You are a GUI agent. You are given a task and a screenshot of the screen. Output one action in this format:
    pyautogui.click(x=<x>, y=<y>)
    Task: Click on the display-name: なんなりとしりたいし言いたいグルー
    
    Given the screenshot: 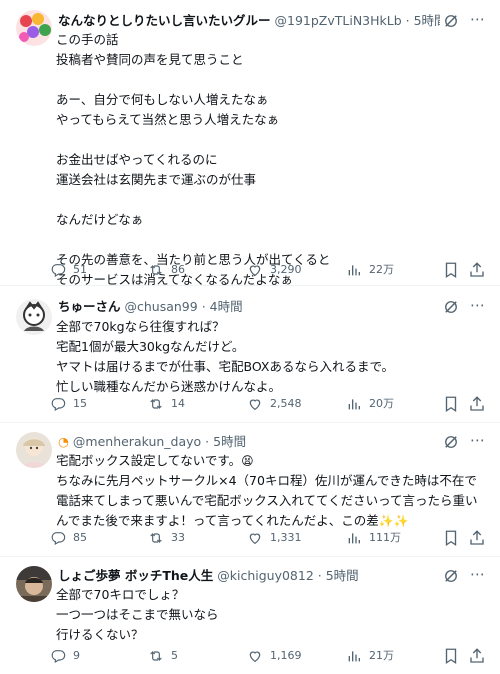 What is the action you would take?
    pyautogui.click(x=164, y=20)
    